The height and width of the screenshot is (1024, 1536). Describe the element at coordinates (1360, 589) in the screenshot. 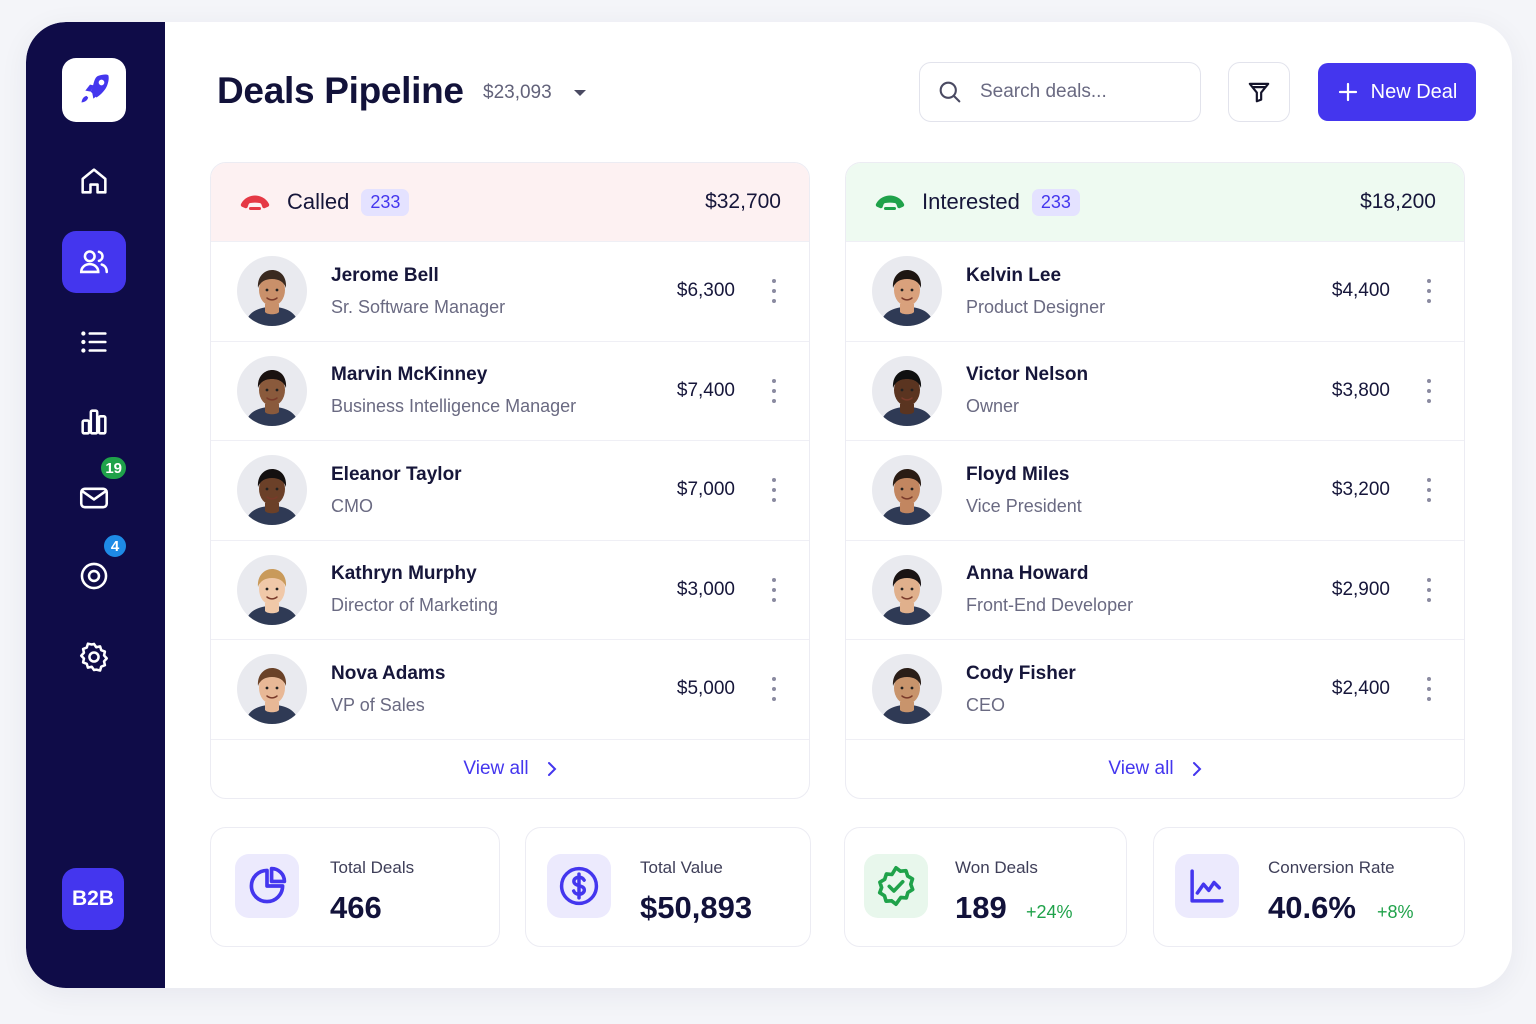

I see `deal-amount: $2,900` at that location.